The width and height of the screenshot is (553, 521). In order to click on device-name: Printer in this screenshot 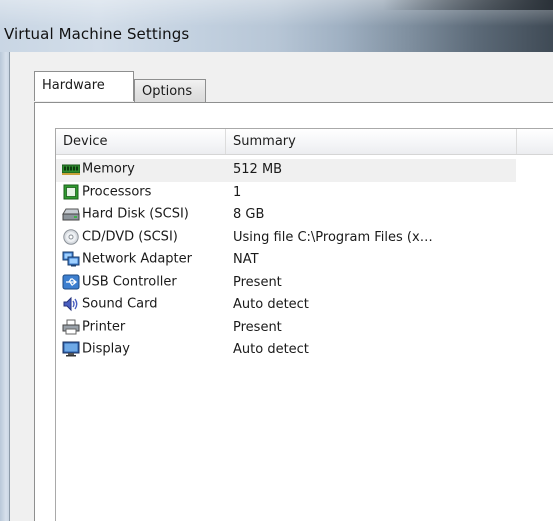, I will do `click(104, 326)`.